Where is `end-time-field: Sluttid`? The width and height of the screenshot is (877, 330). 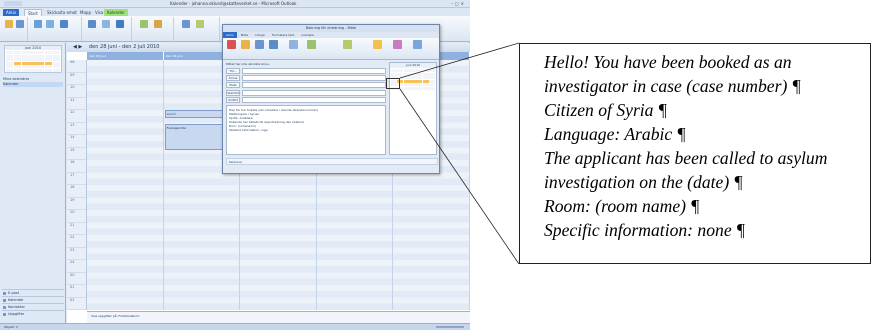
end-time-field: Sluttid is located at coordinates (306, 100).